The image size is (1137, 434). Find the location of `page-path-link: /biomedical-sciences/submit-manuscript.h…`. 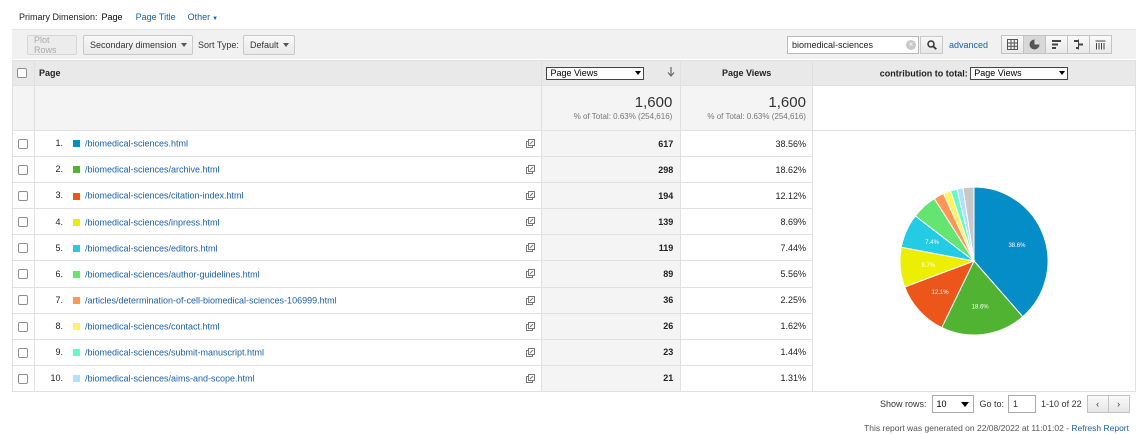

page-path-link: /biomedical-sciences/submit-manuscript.h… is located at coordinates (174, 353).